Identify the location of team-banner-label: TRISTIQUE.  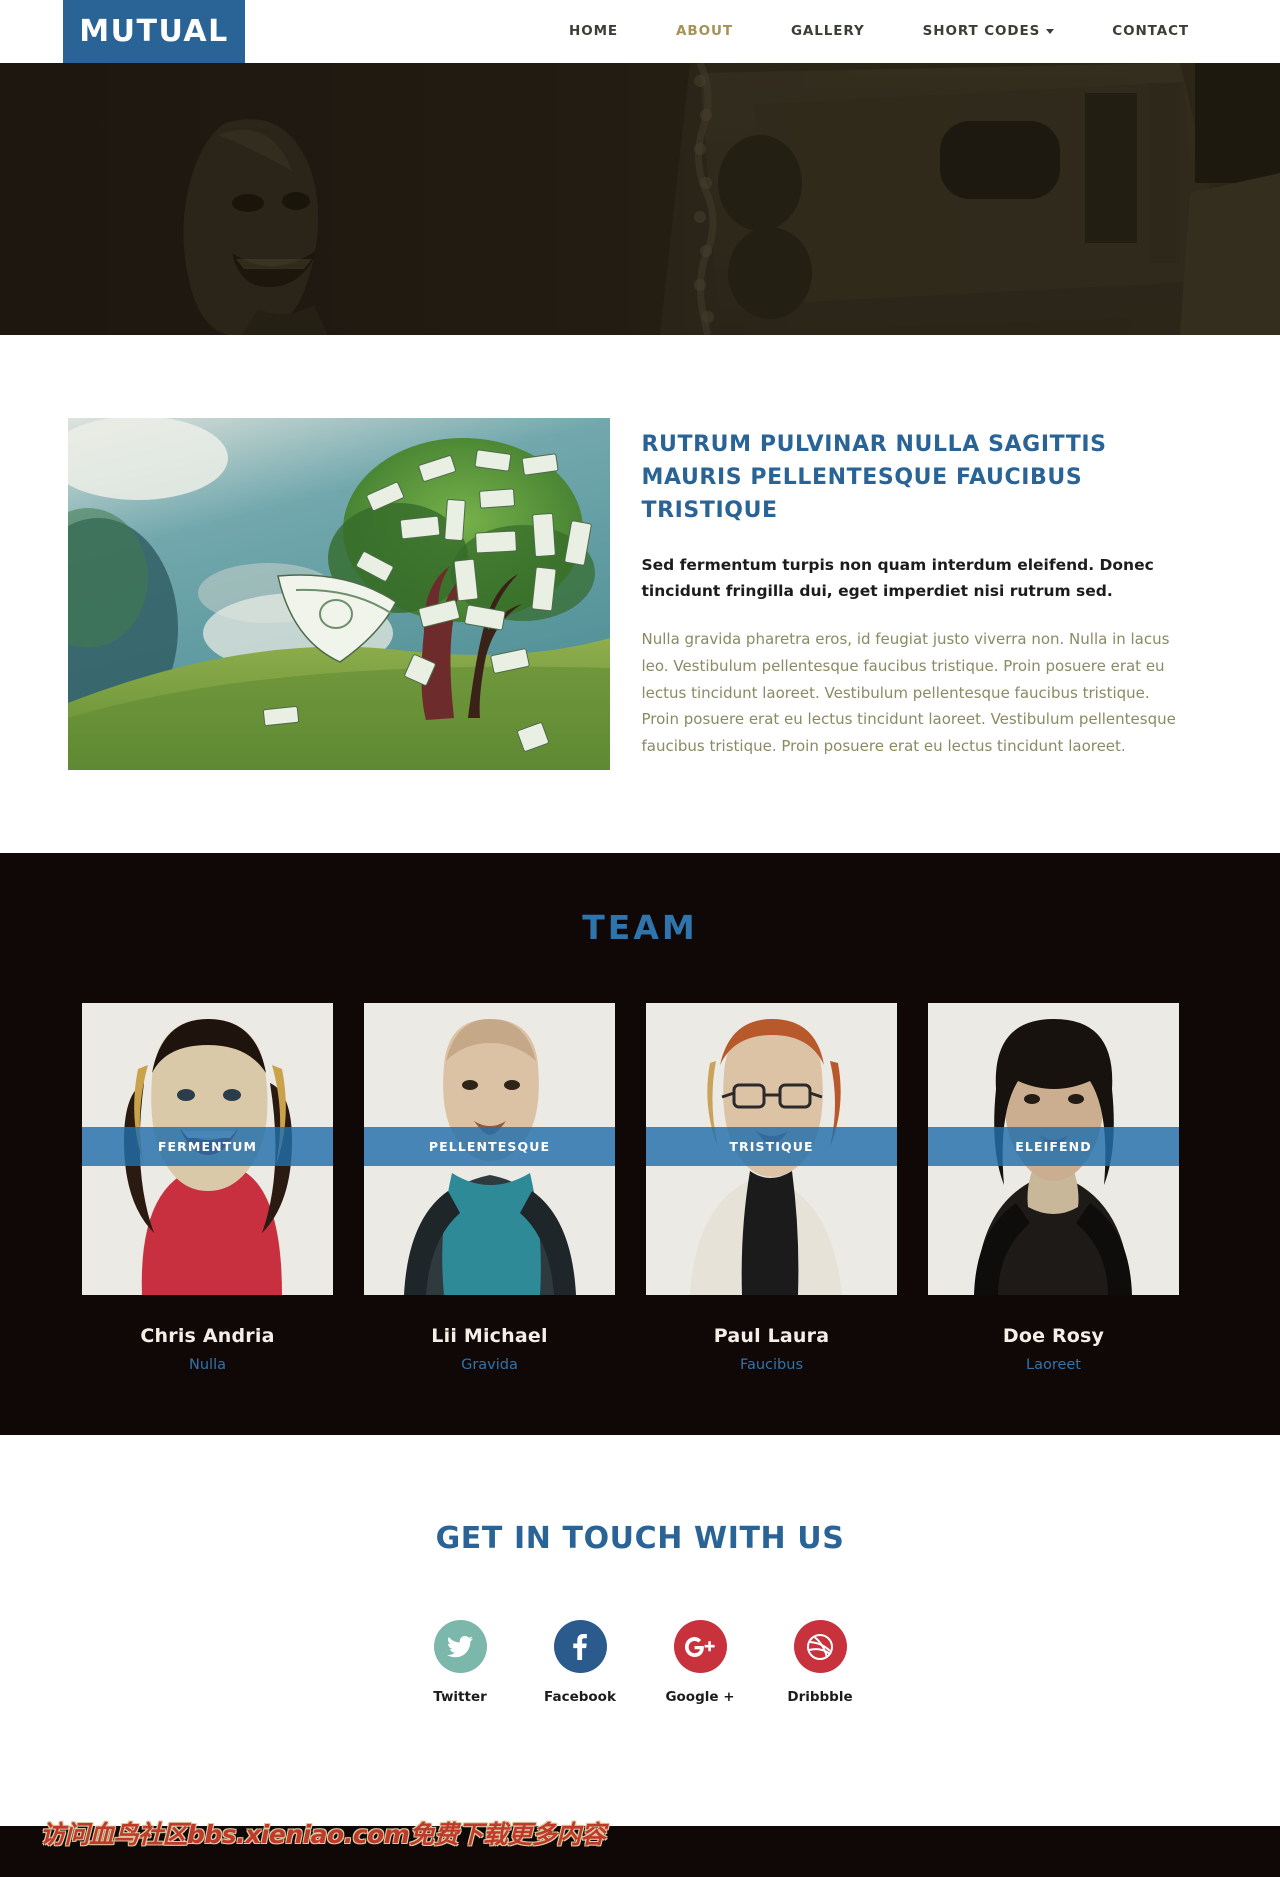
(771, 1146).